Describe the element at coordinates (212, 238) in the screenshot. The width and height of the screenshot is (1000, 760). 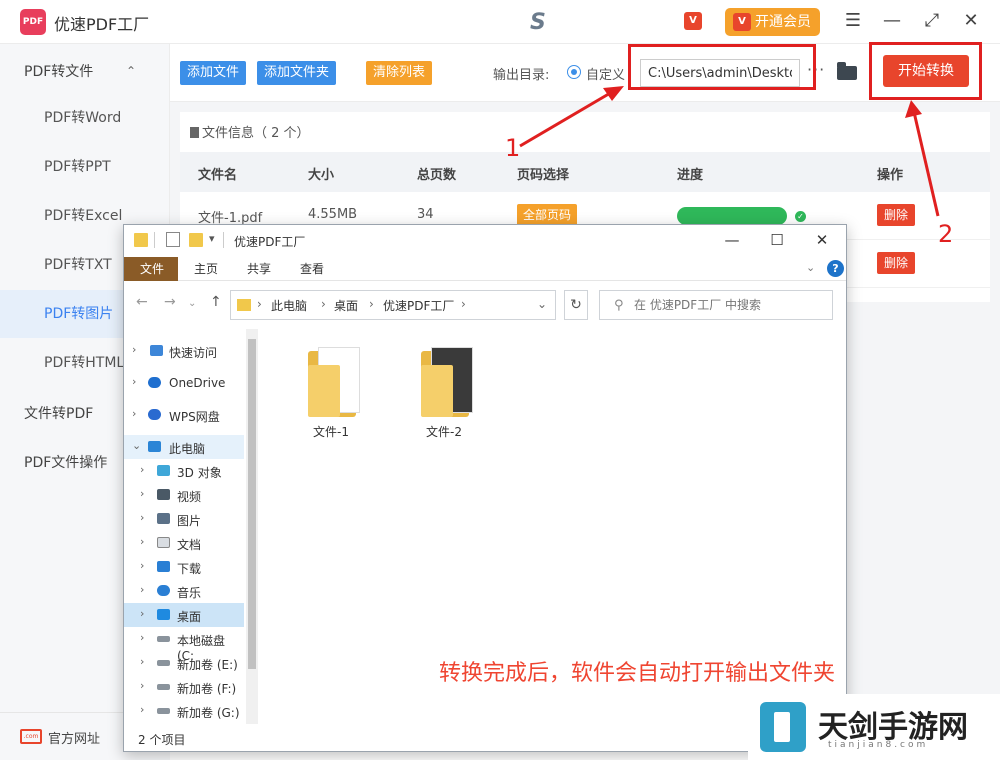
I see `qa-dropdown-icon: ▾` at that location.